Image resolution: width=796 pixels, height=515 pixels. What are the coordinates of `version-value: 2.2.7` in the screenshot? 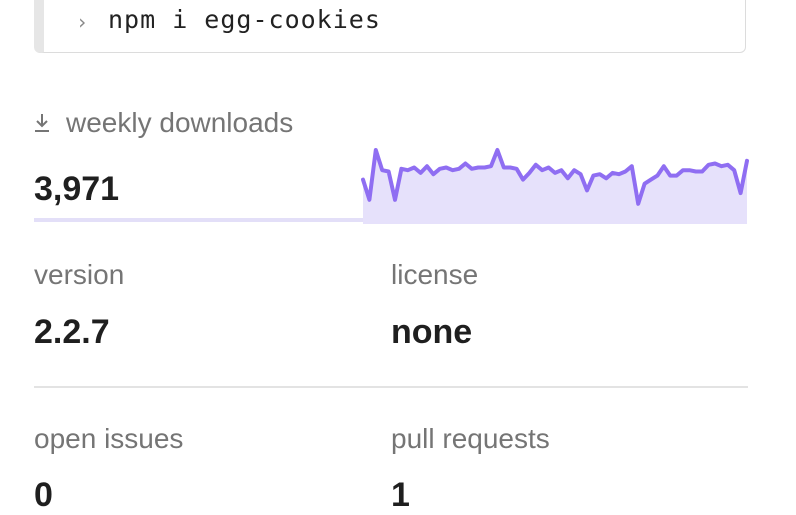 It's located at (72, 332).